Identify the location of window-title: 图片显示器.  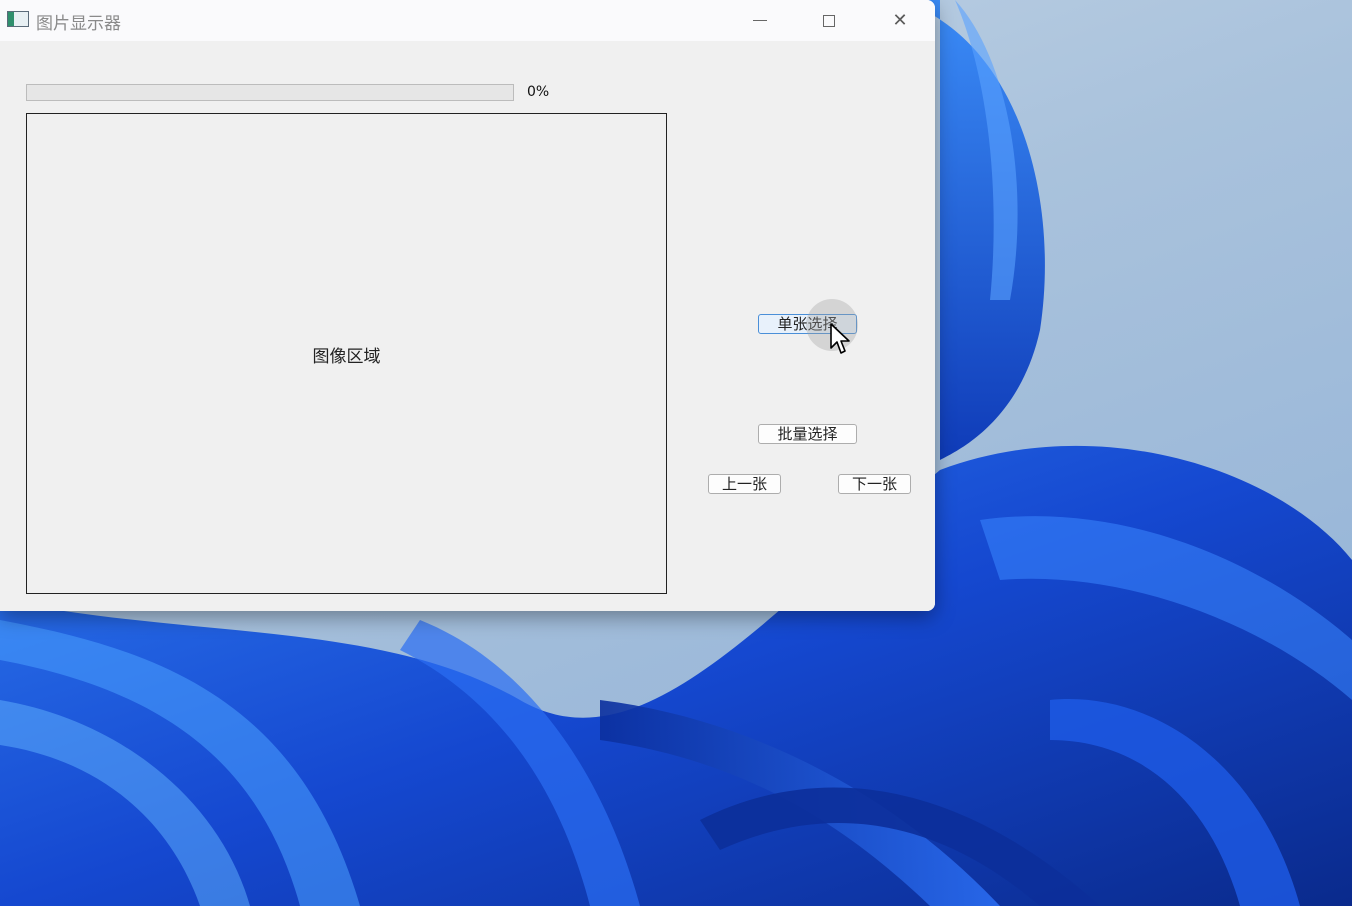
(78, 24).